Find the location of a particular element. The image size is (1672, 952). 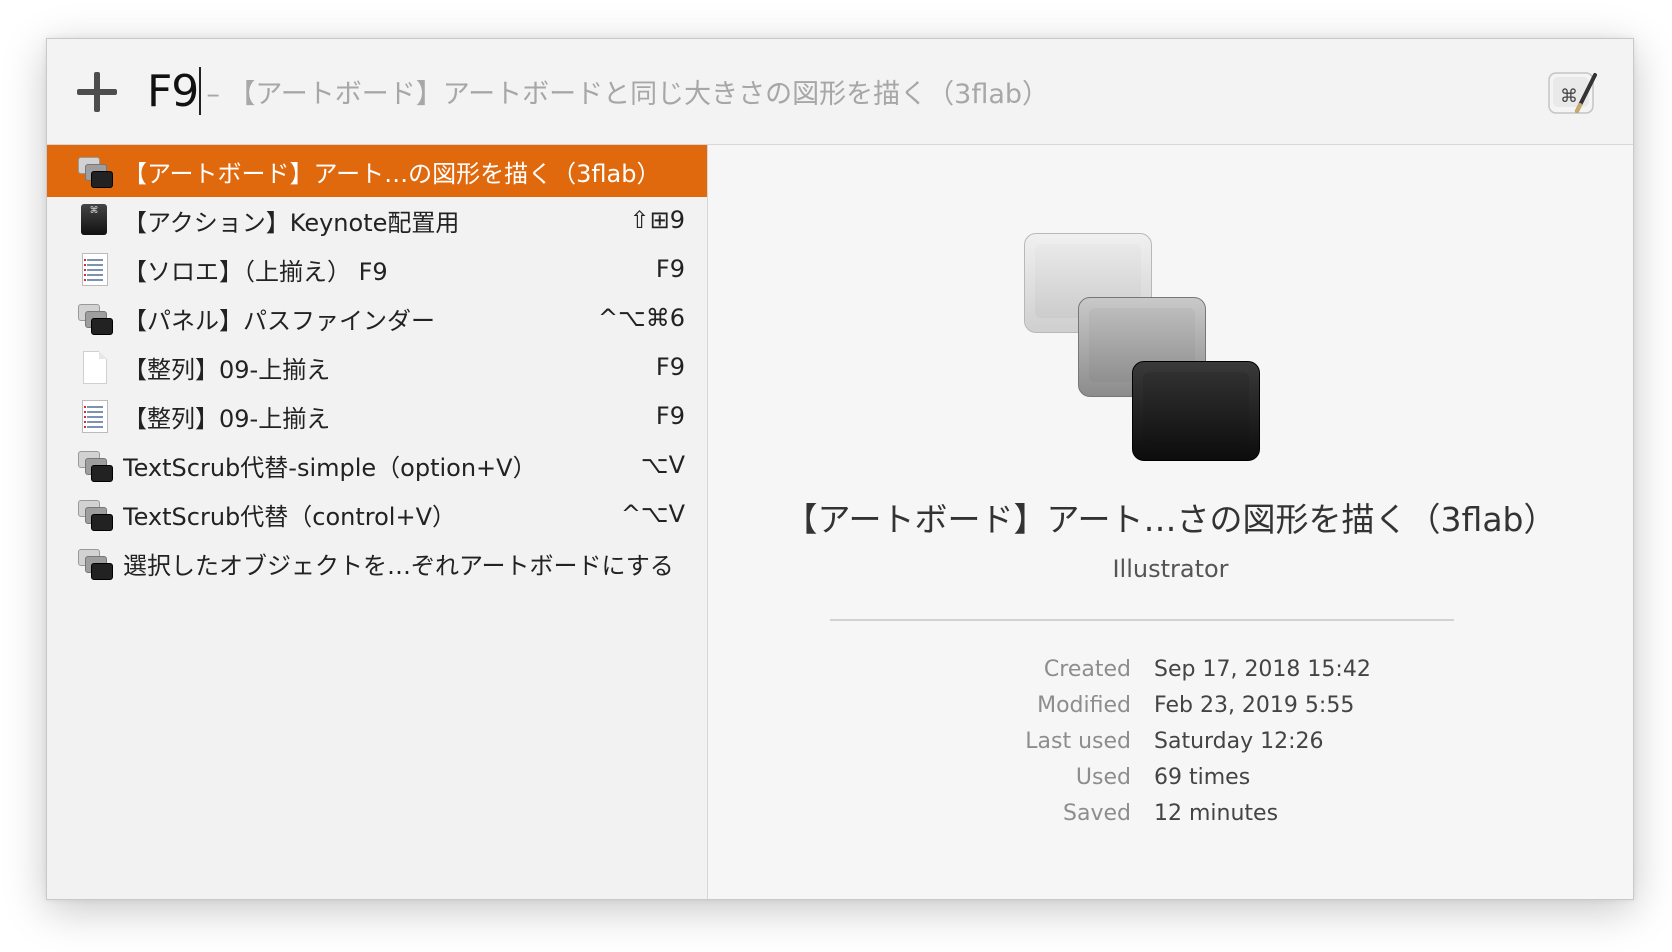

meta-value: Feb 23, 2019 5:55 is located at coordinates (1254, 705).